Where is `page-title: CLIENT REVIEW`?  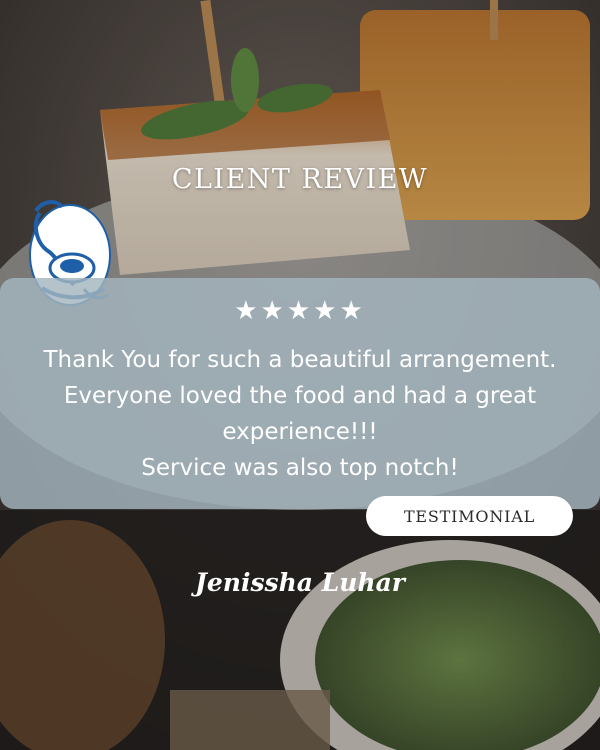
page-title: CLIENT REVIEW is located at coordinates (300, 179).